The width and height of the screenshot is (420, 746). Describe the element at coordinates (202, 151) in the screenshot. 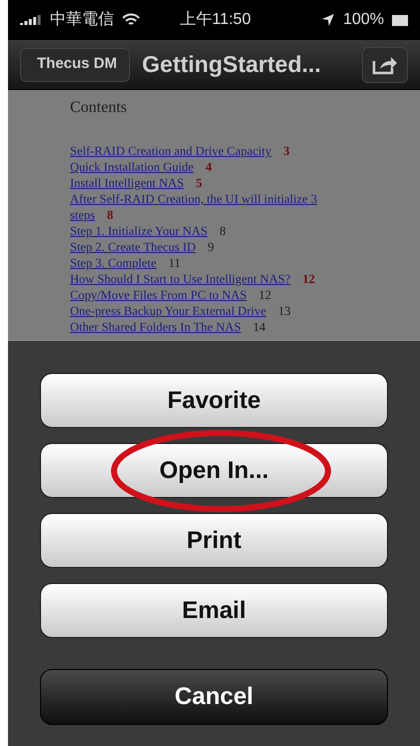

I see `toc-entry: Self-RAID Creation and Drive Capacity 3` at that location.